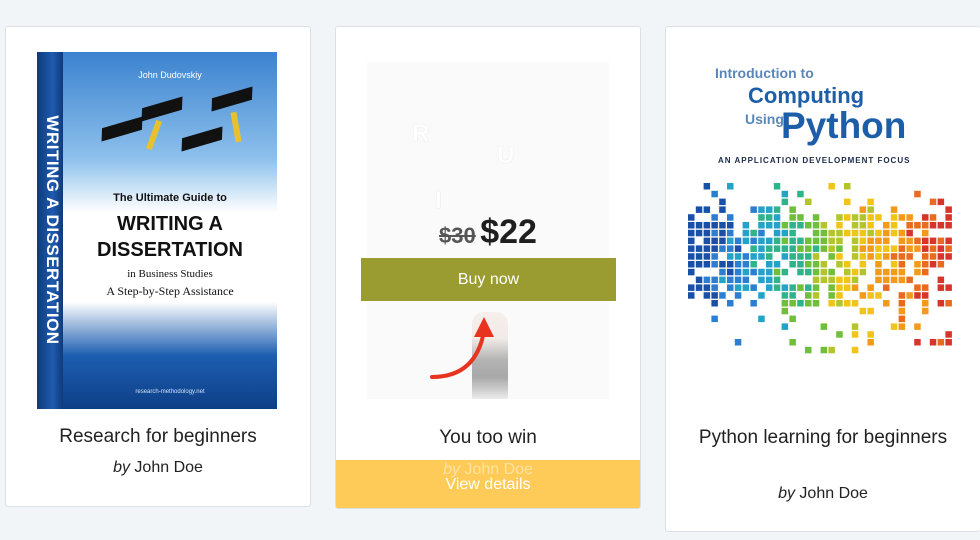 The height and width of the screenshot is (540, 980). I want to click on cover-line2: WRITING A, so click(170, 224).